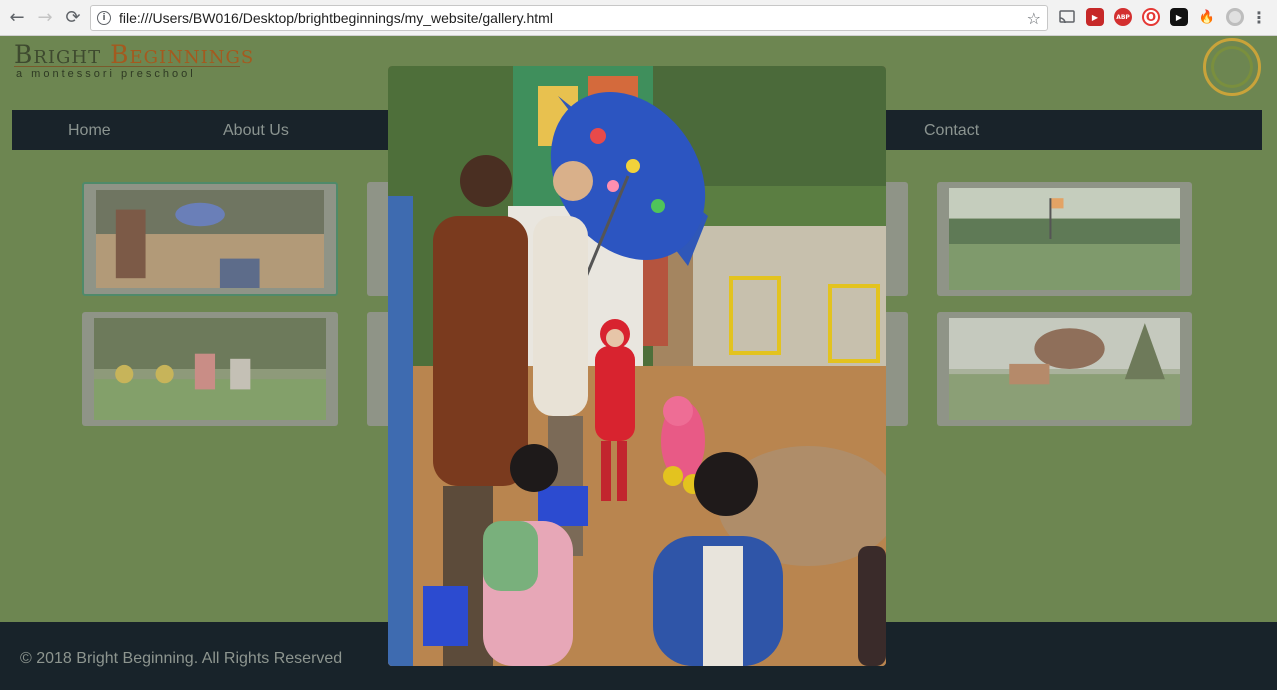 Image resolution: width=1277 pixels, height=690 pixels. Describe the element at coordinates (1151, 17) in the screenshot. I see `opera-icon: O` at that location.